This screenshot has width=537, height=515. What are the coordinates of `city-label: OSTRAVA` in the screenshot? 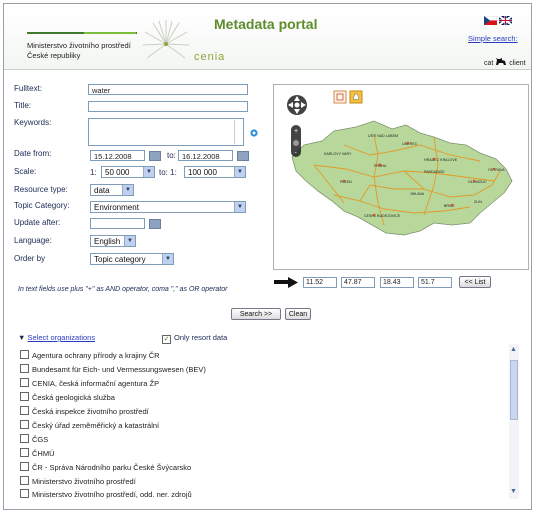 It's located at (496, 170).